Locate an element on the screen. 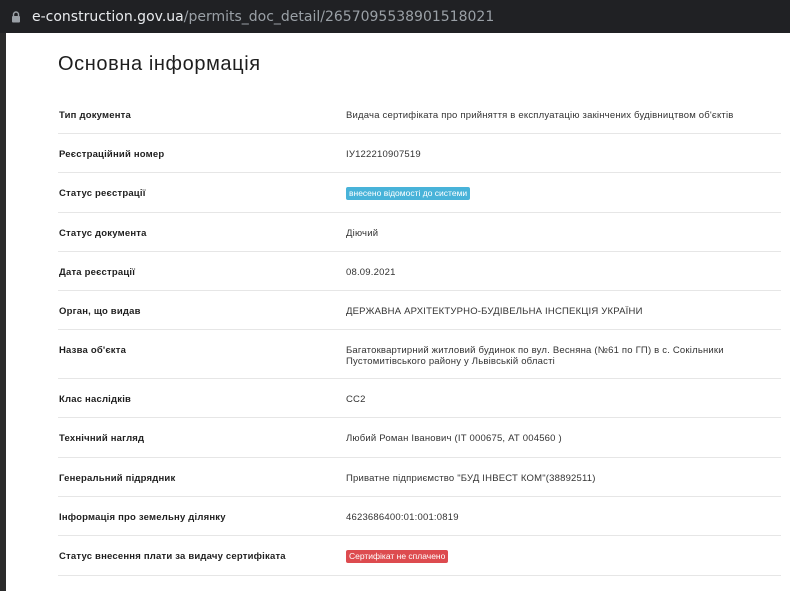 This screenshot has width=790, height=591. row-label: Реєстраційний номер is located at coordinates (112, 154).